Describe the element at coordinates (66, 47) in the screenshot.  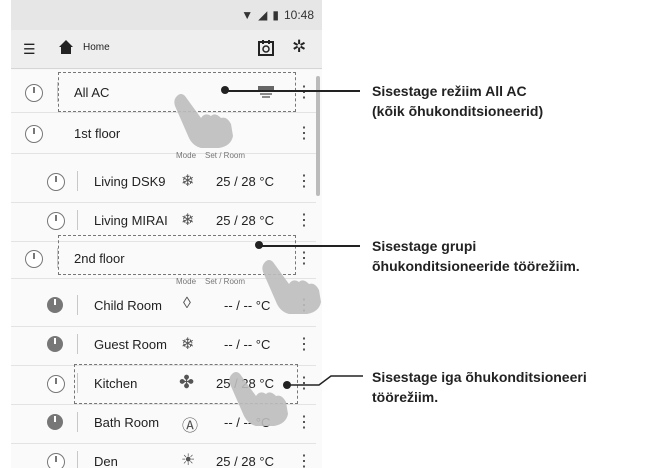
I see `home-icon` at that location.